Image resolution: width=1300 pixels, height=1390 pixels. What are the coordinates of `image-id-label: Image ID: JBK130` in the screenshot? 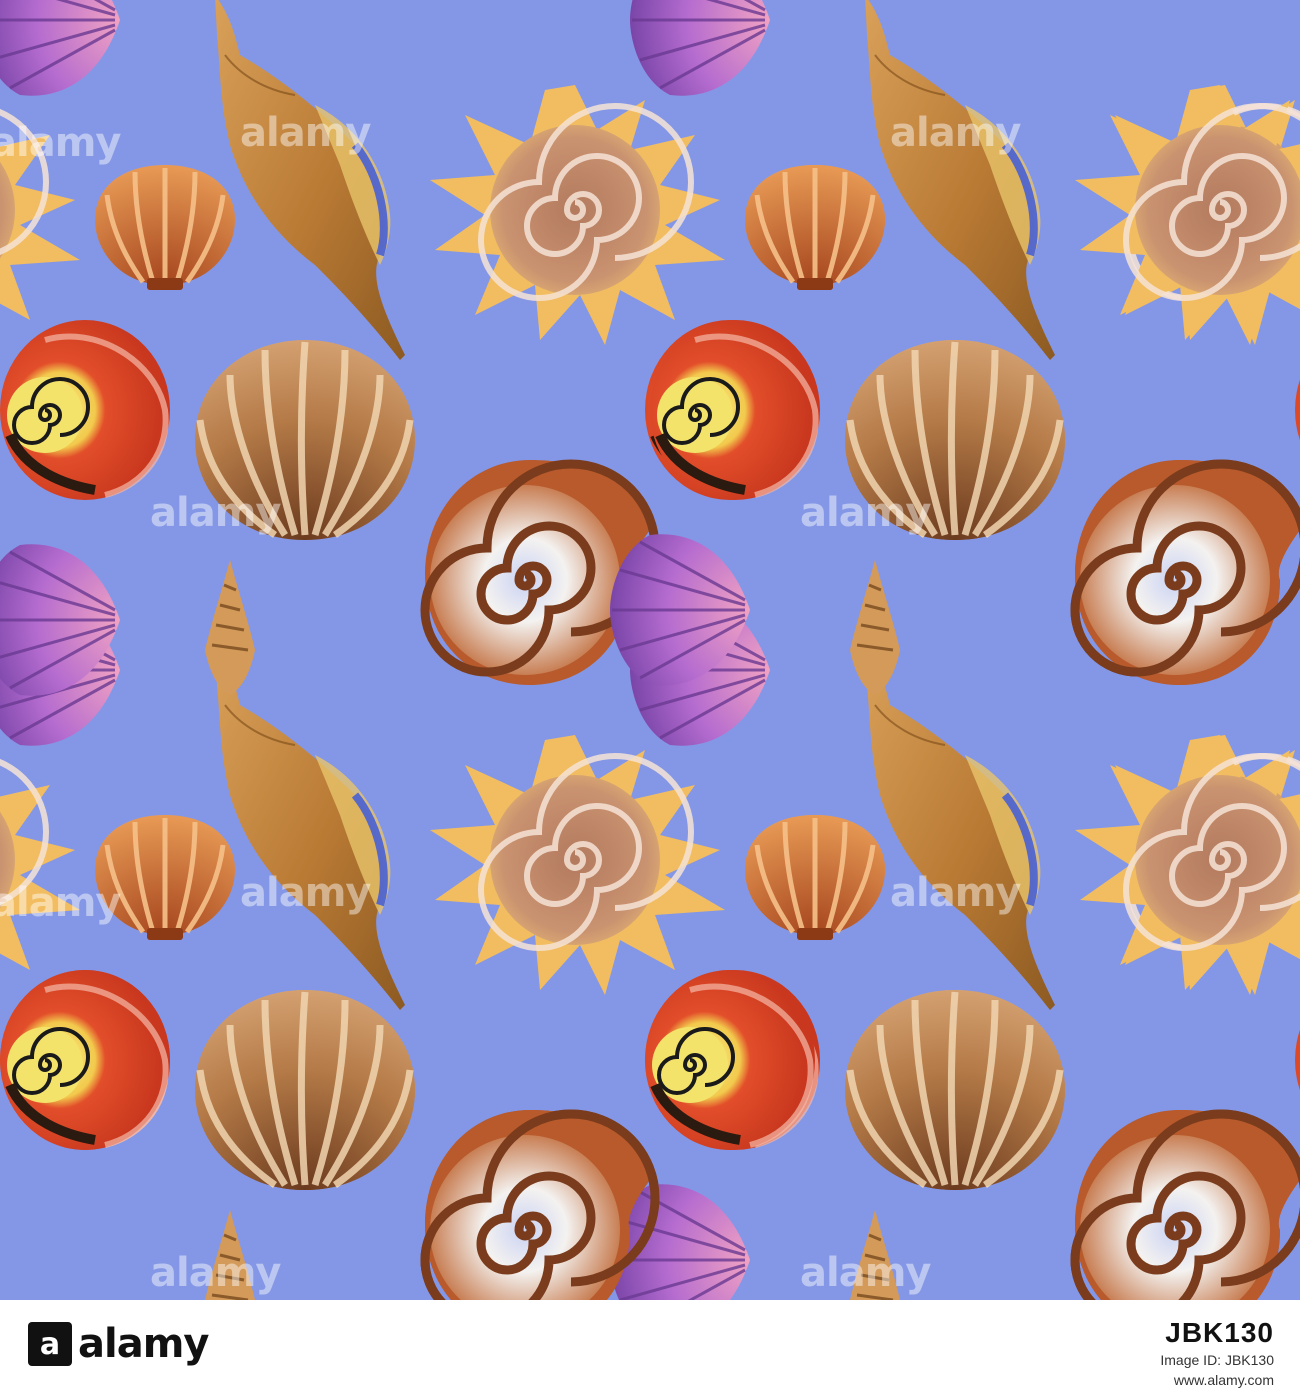 It's located at (1217, 1360).